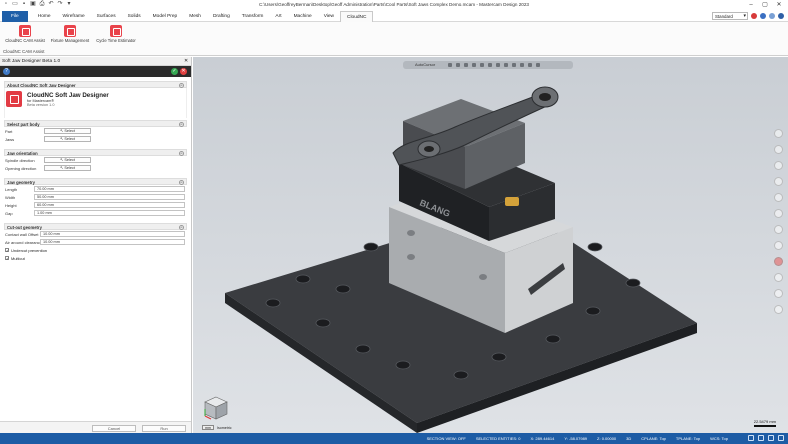  What do you see at coordinates (514, 65) in the screenshot?
I see `filter-icon` at bounding box center [514, 65].